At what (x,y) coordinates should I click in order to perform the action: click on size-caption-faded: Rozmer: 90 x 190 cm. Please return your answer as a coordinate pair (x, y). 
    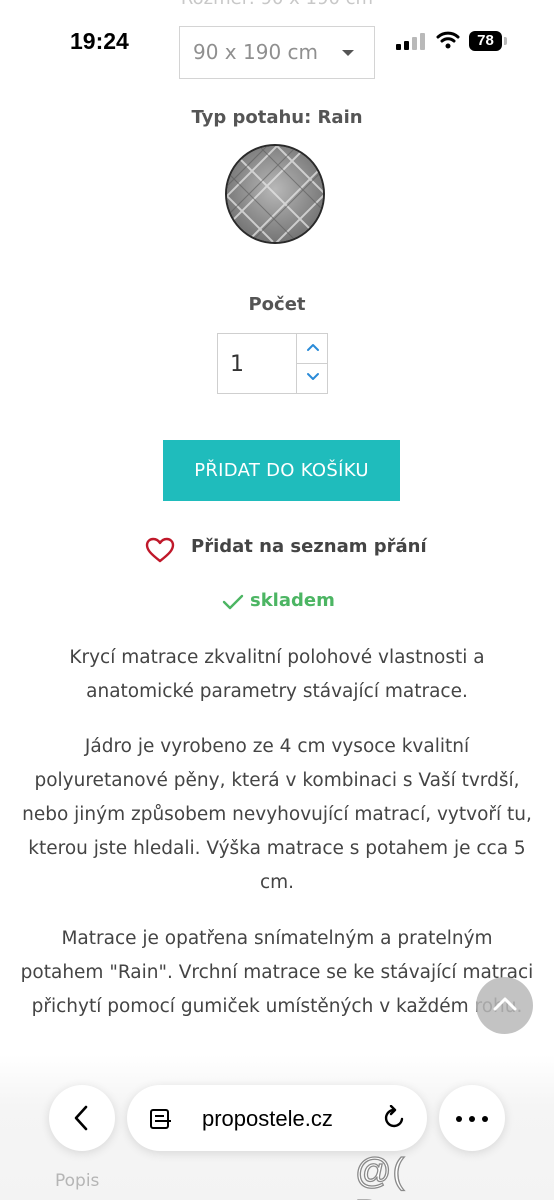
    Looking at the image, I should click on (277, 4).